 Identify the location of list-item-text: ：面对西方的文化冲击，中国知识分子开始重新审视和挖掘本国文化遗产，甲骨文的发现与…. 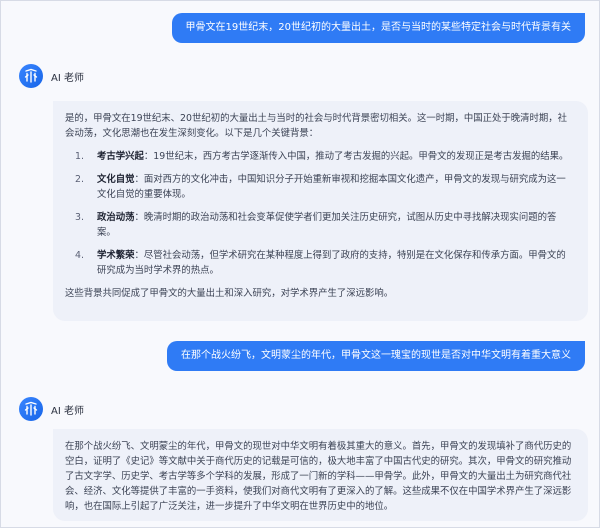
(331, 187).